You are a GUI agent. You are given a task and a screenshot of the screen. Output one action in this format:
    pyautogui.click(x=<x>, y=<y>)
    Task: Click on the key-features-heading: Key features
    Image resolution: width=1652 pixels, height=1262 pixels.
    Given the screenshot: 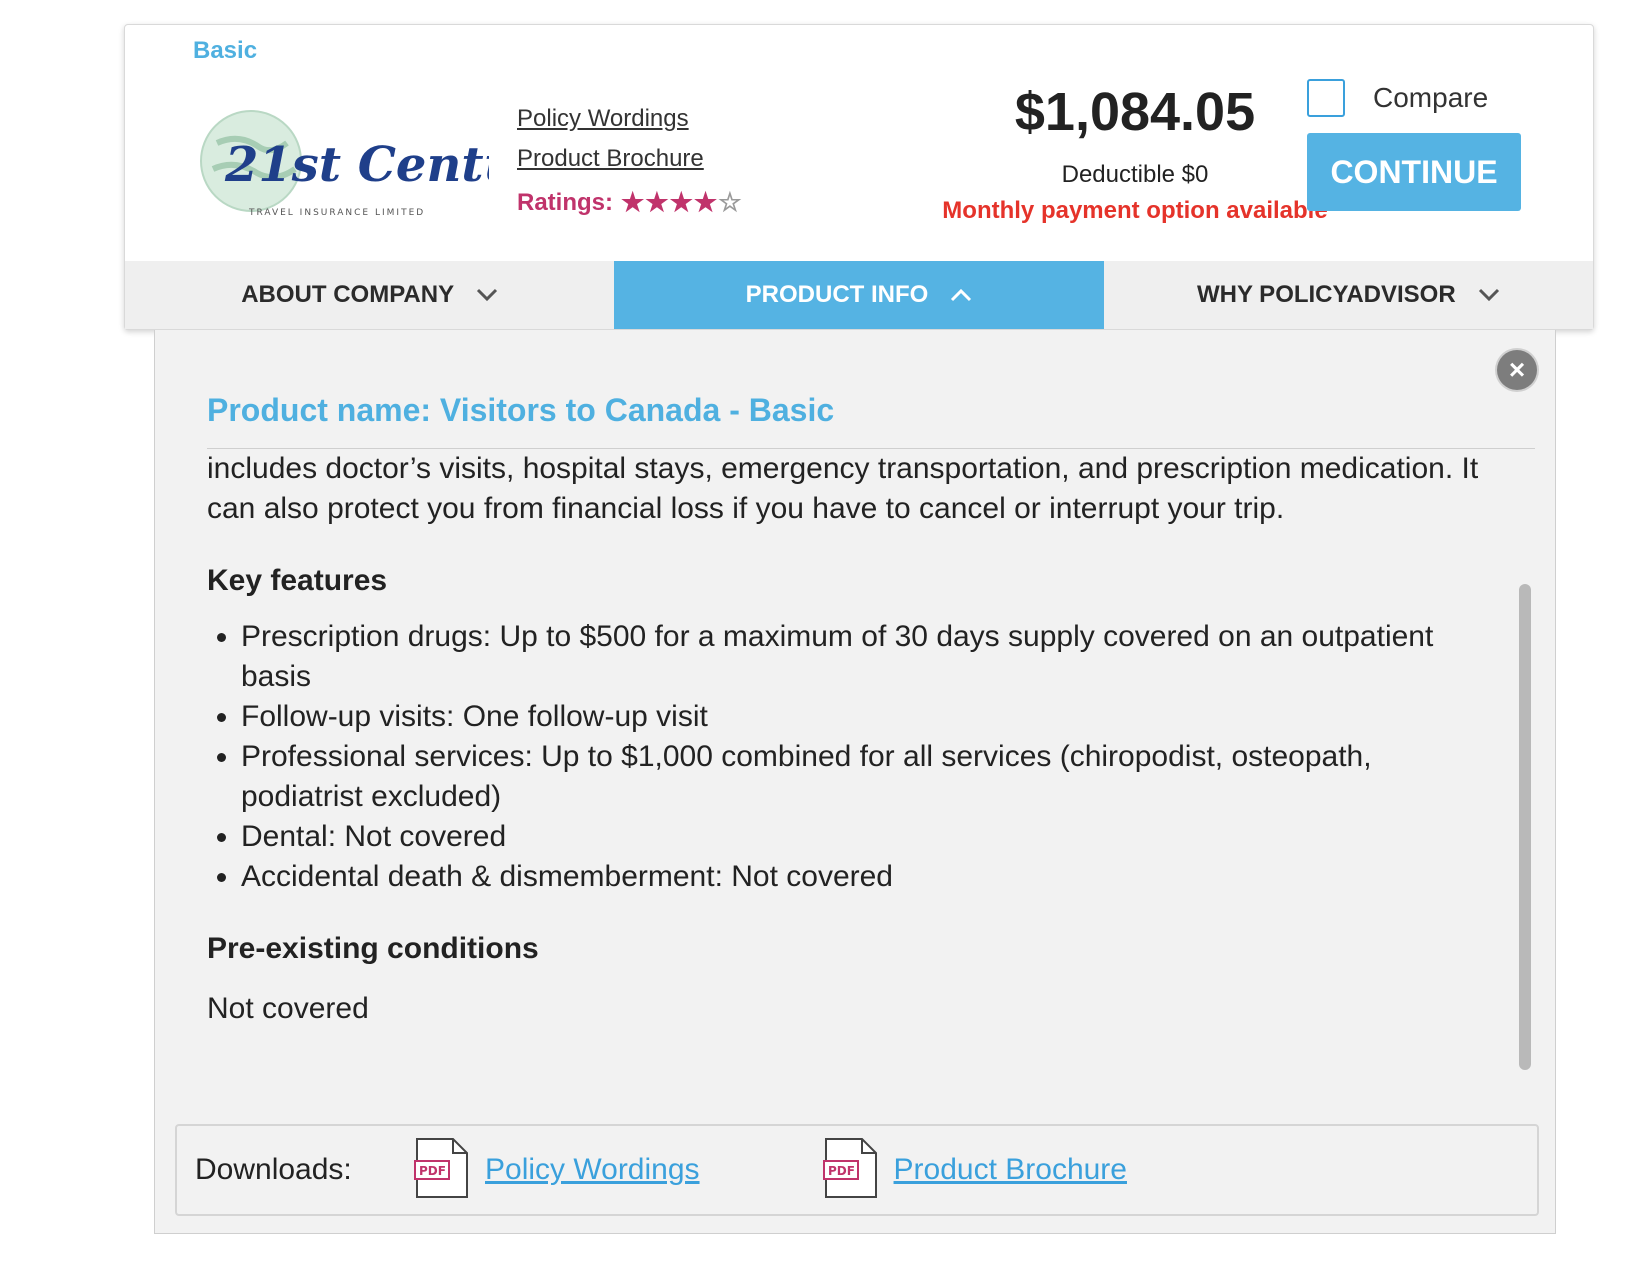 What is the action you would take?
    pyautogui.click(x=297, y=580)
    